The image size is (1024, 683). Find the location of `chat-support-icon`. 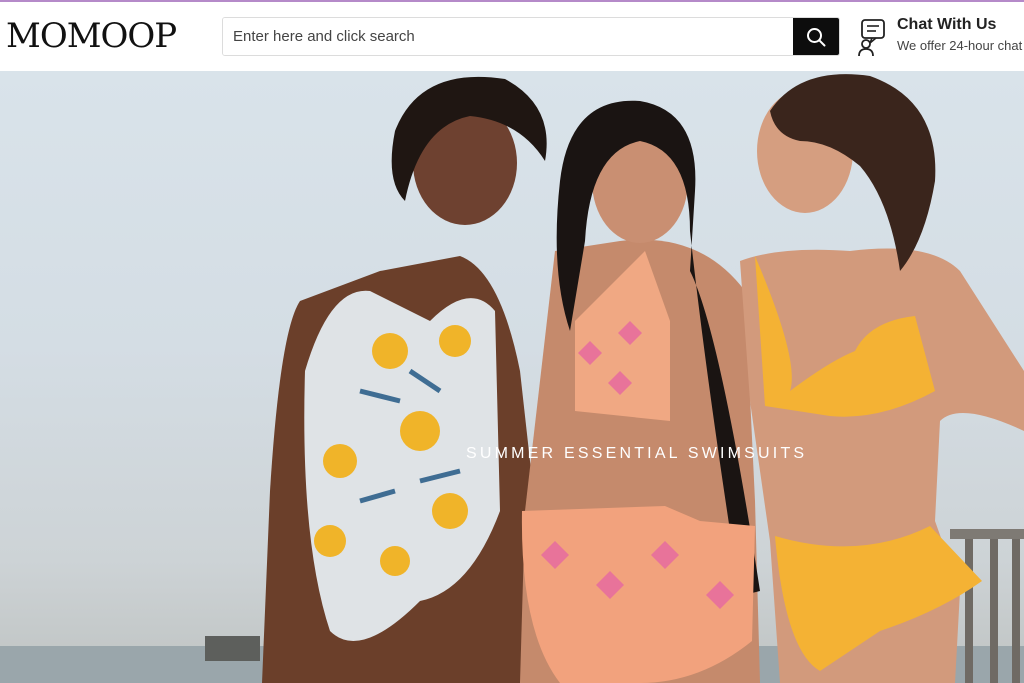

chat-support-icon is located at coordinates (871, 38).